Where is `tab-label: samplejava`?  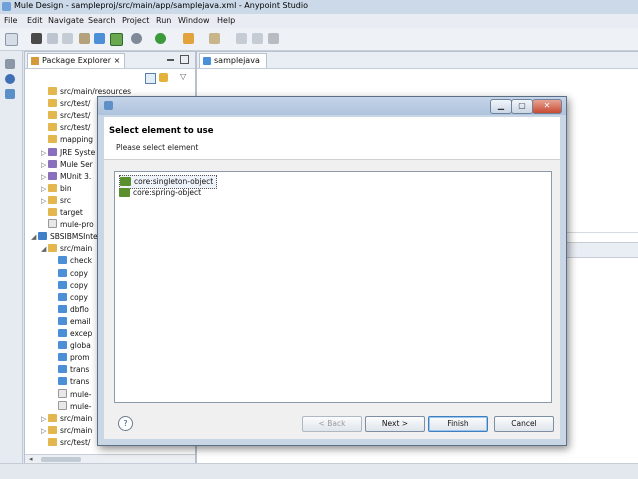 tab-label: samplejava is located at coordinates (237, 60).